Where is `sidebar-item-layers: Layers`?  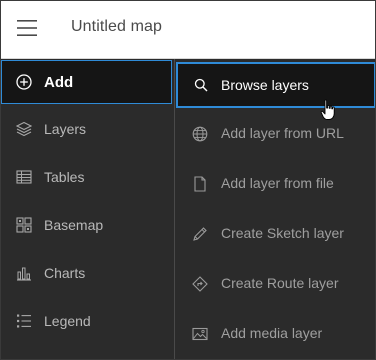 sidebar-item-layers: Layers is located at coordinates (87, 129).